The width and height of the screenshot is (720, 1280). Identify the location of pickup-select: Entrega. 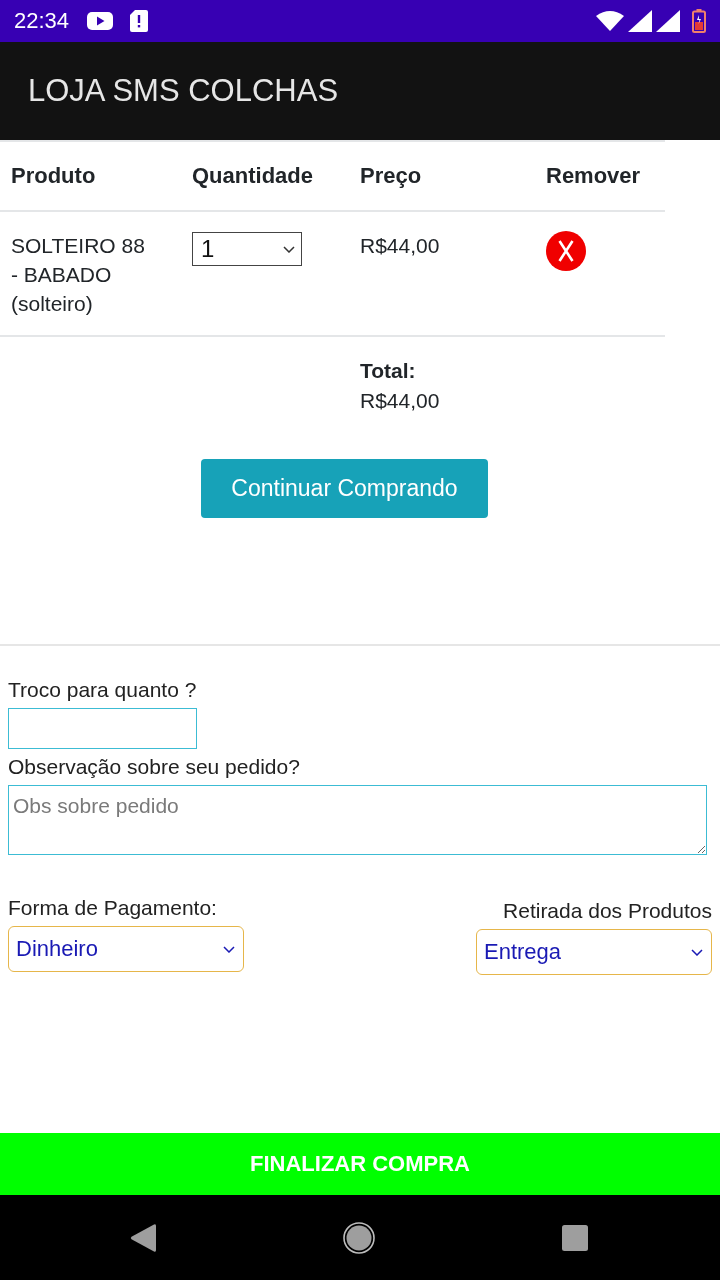
(594, 952).